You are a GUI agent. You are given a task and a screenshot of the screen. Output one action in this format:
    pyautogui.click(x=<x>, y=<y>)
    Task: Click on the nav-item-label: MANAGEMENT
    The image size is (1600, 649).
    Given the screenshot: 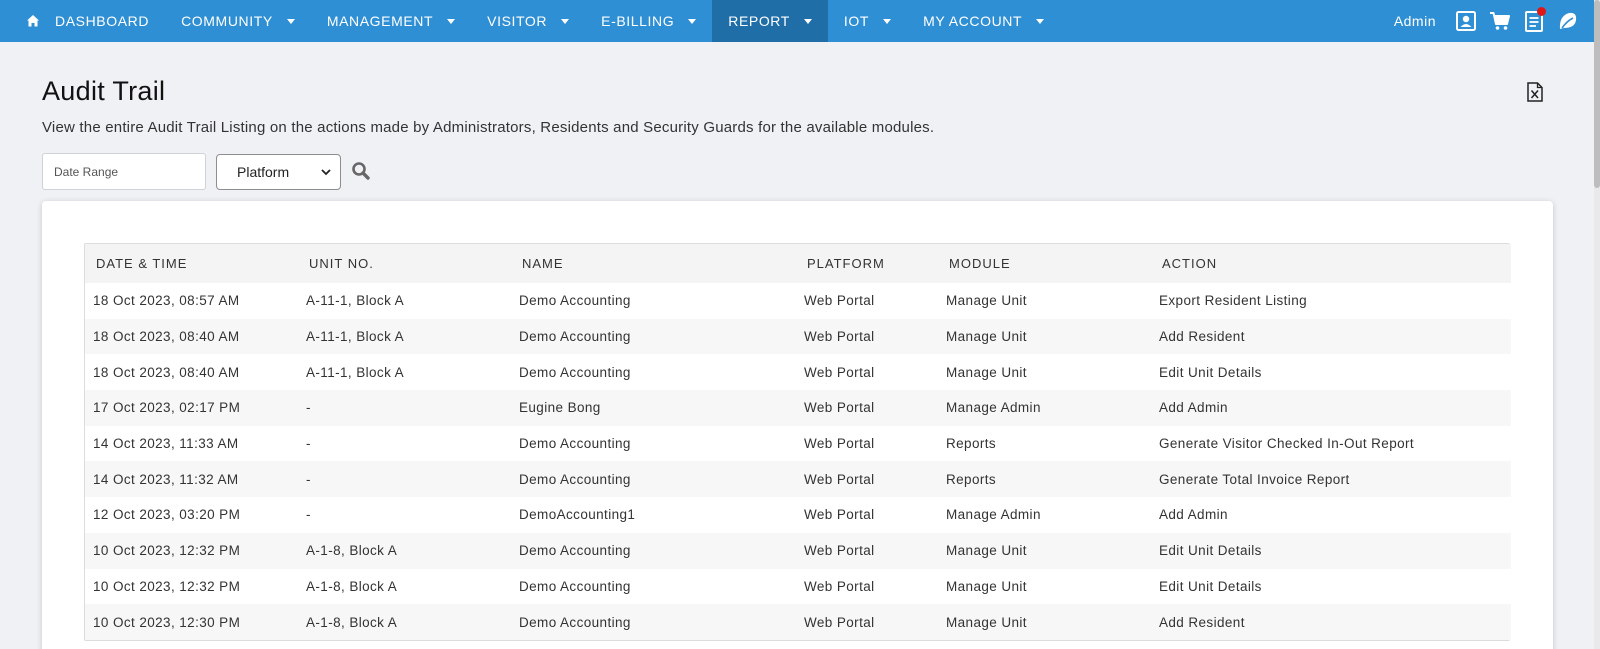 What is the action you would take?
    pyautogui.click(x=380, y=21)
    